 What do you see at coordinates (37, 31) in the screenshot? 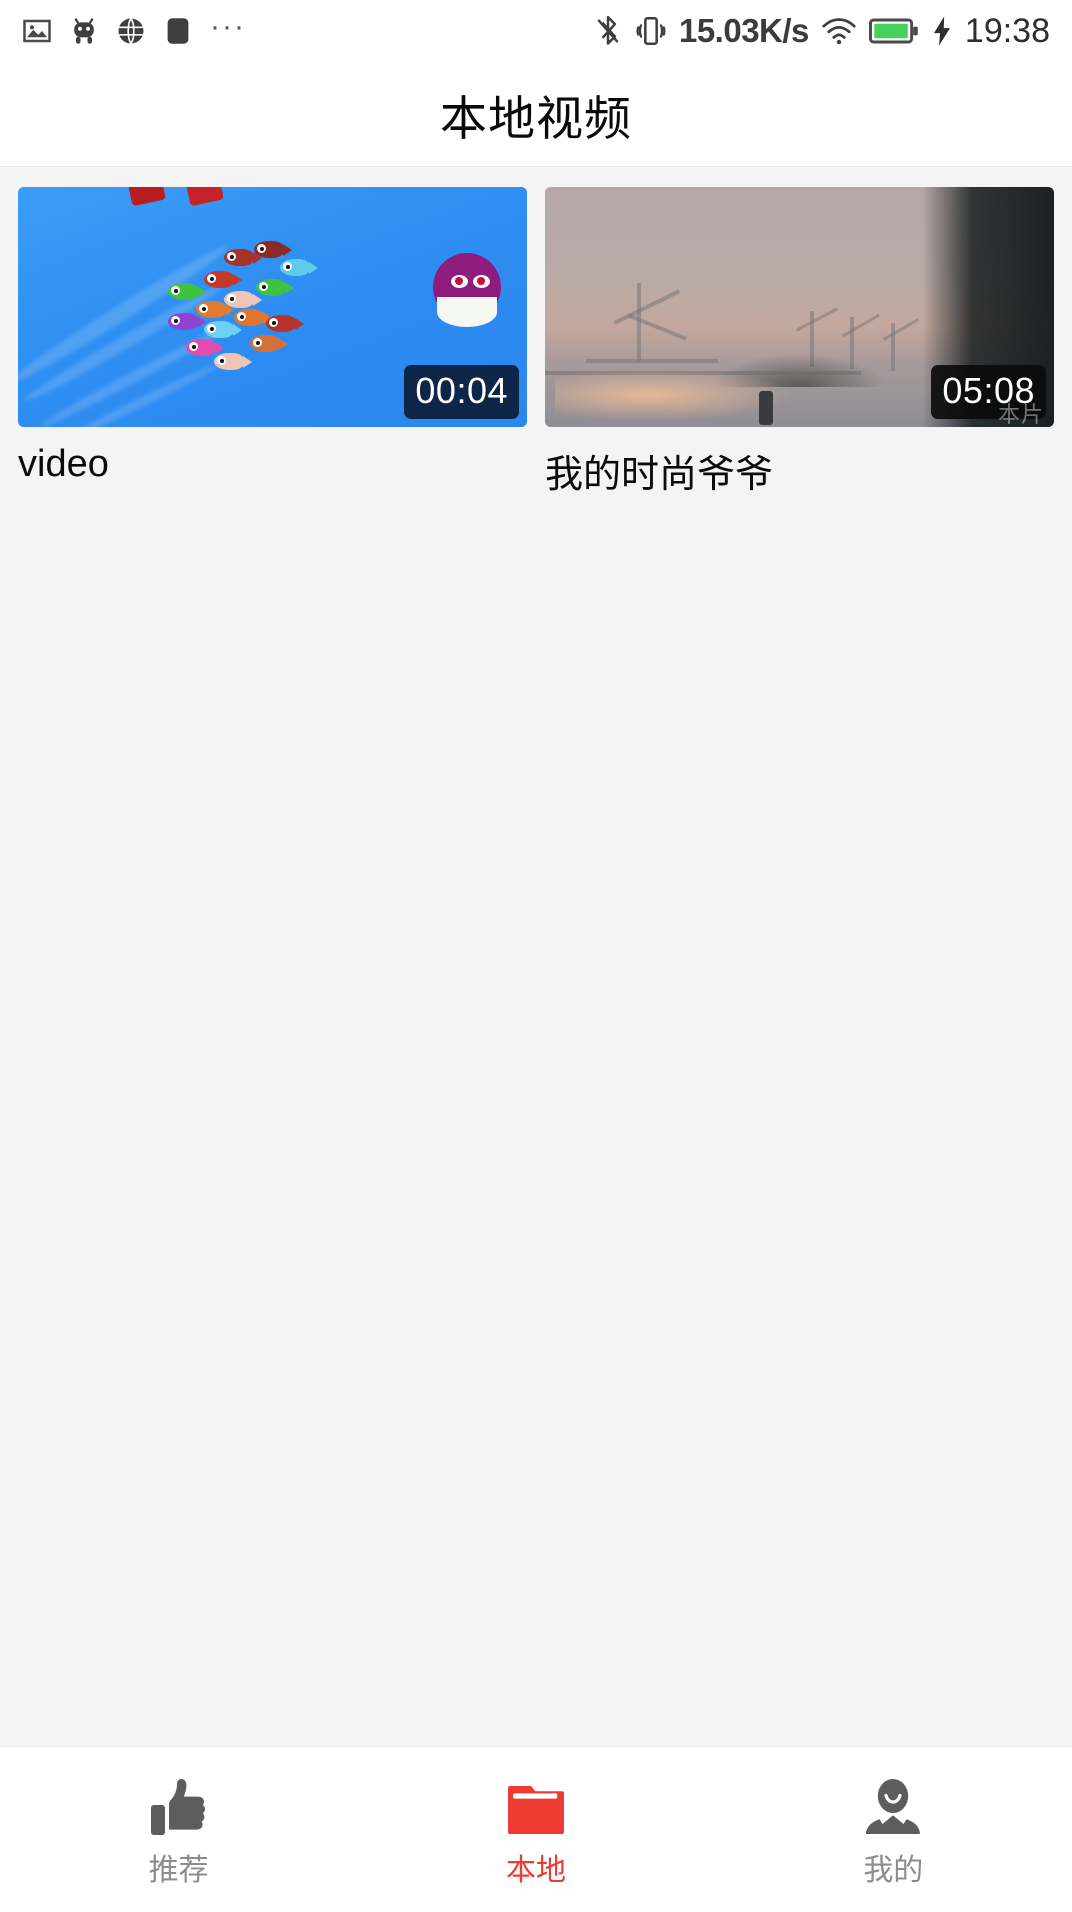
I see `image-icon` at bounding box center [37, 31].